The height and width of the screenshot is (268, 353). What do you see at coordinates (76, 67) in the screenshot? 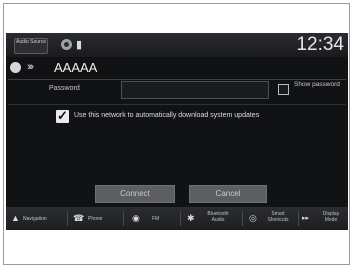
I see `network-name: AAAAA` at bounding box center [76, 67].